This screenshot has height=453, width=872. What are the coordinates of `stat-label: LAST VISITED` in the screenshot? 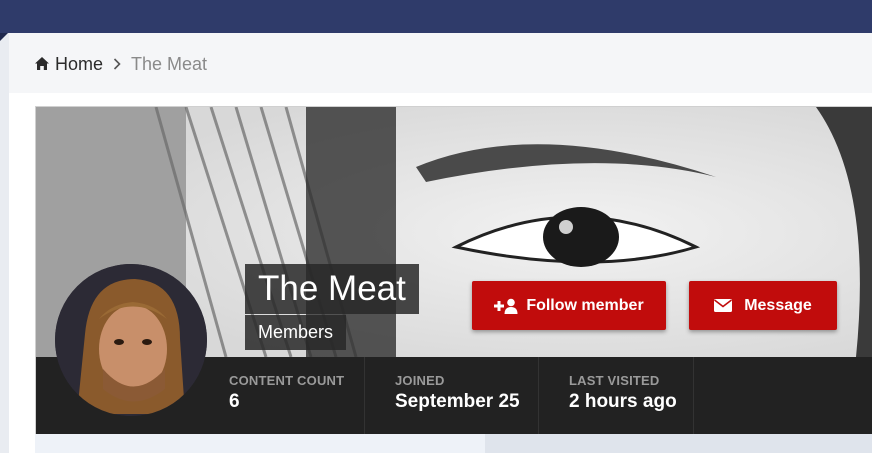 It's located at (614, 380).